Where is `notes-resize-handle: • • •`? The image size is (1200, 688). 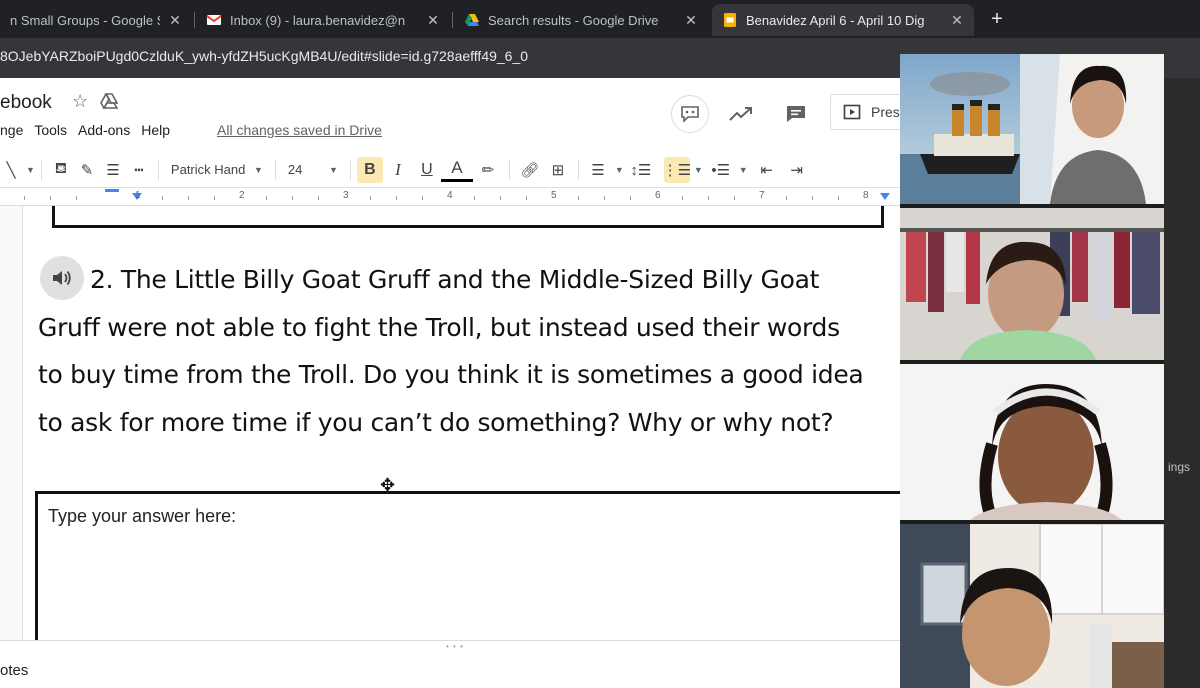 notes-resize-handle: • • • is located at coordinates (450, 645).